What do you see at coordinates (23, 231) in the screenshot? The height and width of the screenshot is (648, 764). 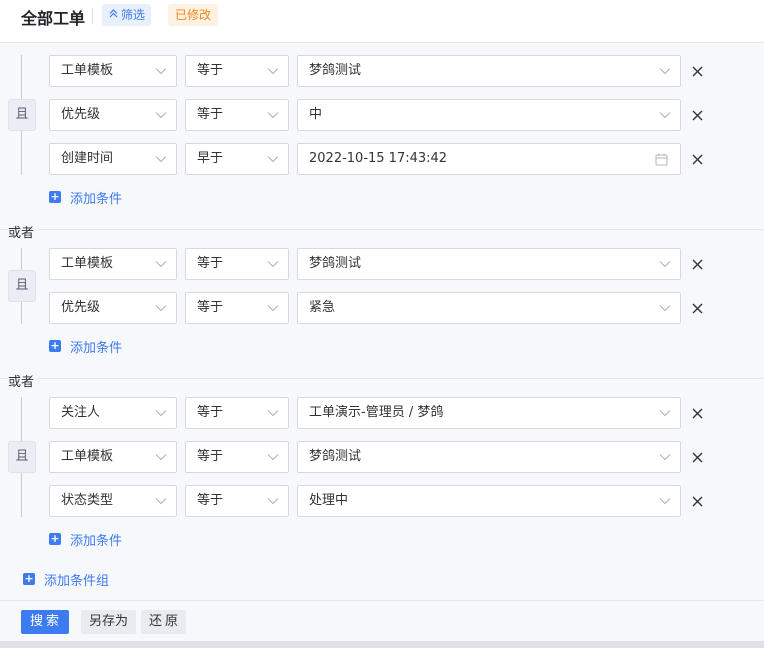 I see `or-label: 或者` at bounding box center [23, 231].